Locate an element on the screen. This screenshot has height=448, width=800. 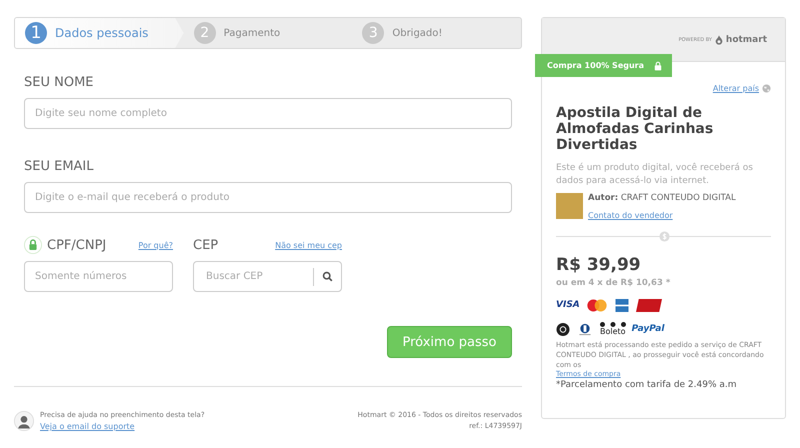
product-title: Apostila Digital de Almofadas Carinhas Divertidas is located at coordinates (635, 129).